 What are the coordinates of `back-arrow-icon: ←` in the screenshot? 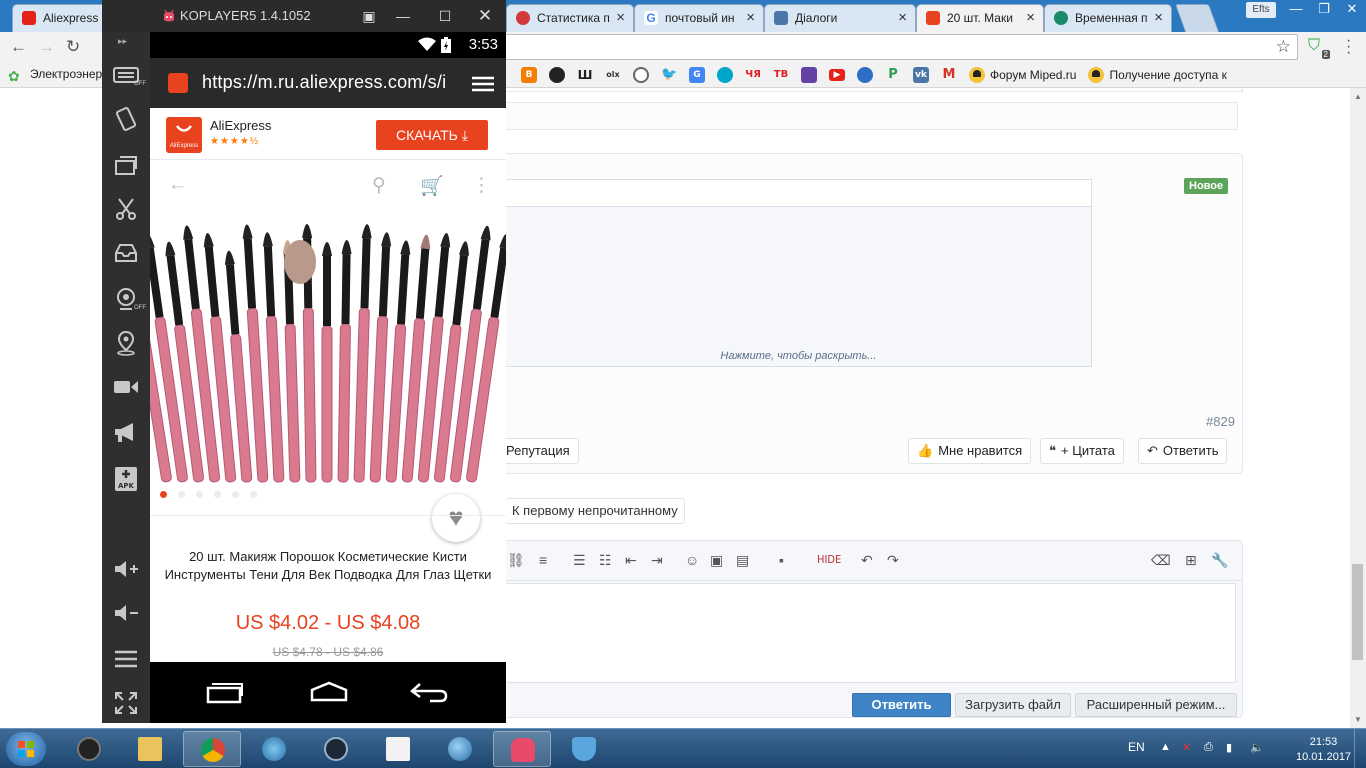 It's located at (177, 185).